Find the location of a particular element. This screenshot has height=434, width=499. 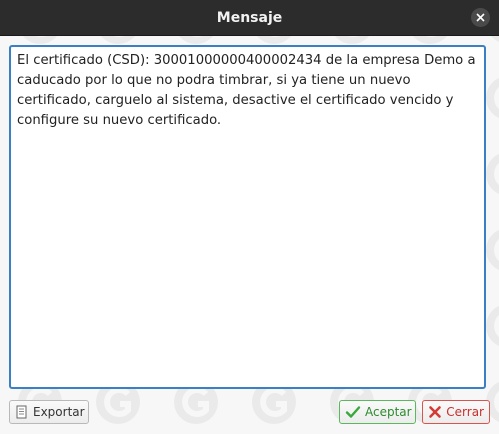

cancel-button: Cerrar is located at coordinates (456, 412).